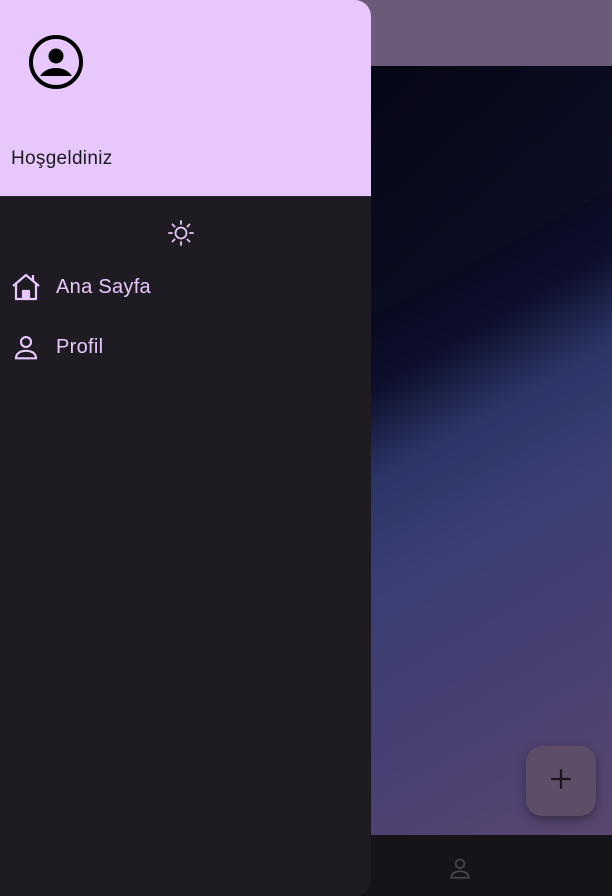 The width and height of the screenshot is (612, 896). I want to click on home-icon, so click(26, 287).